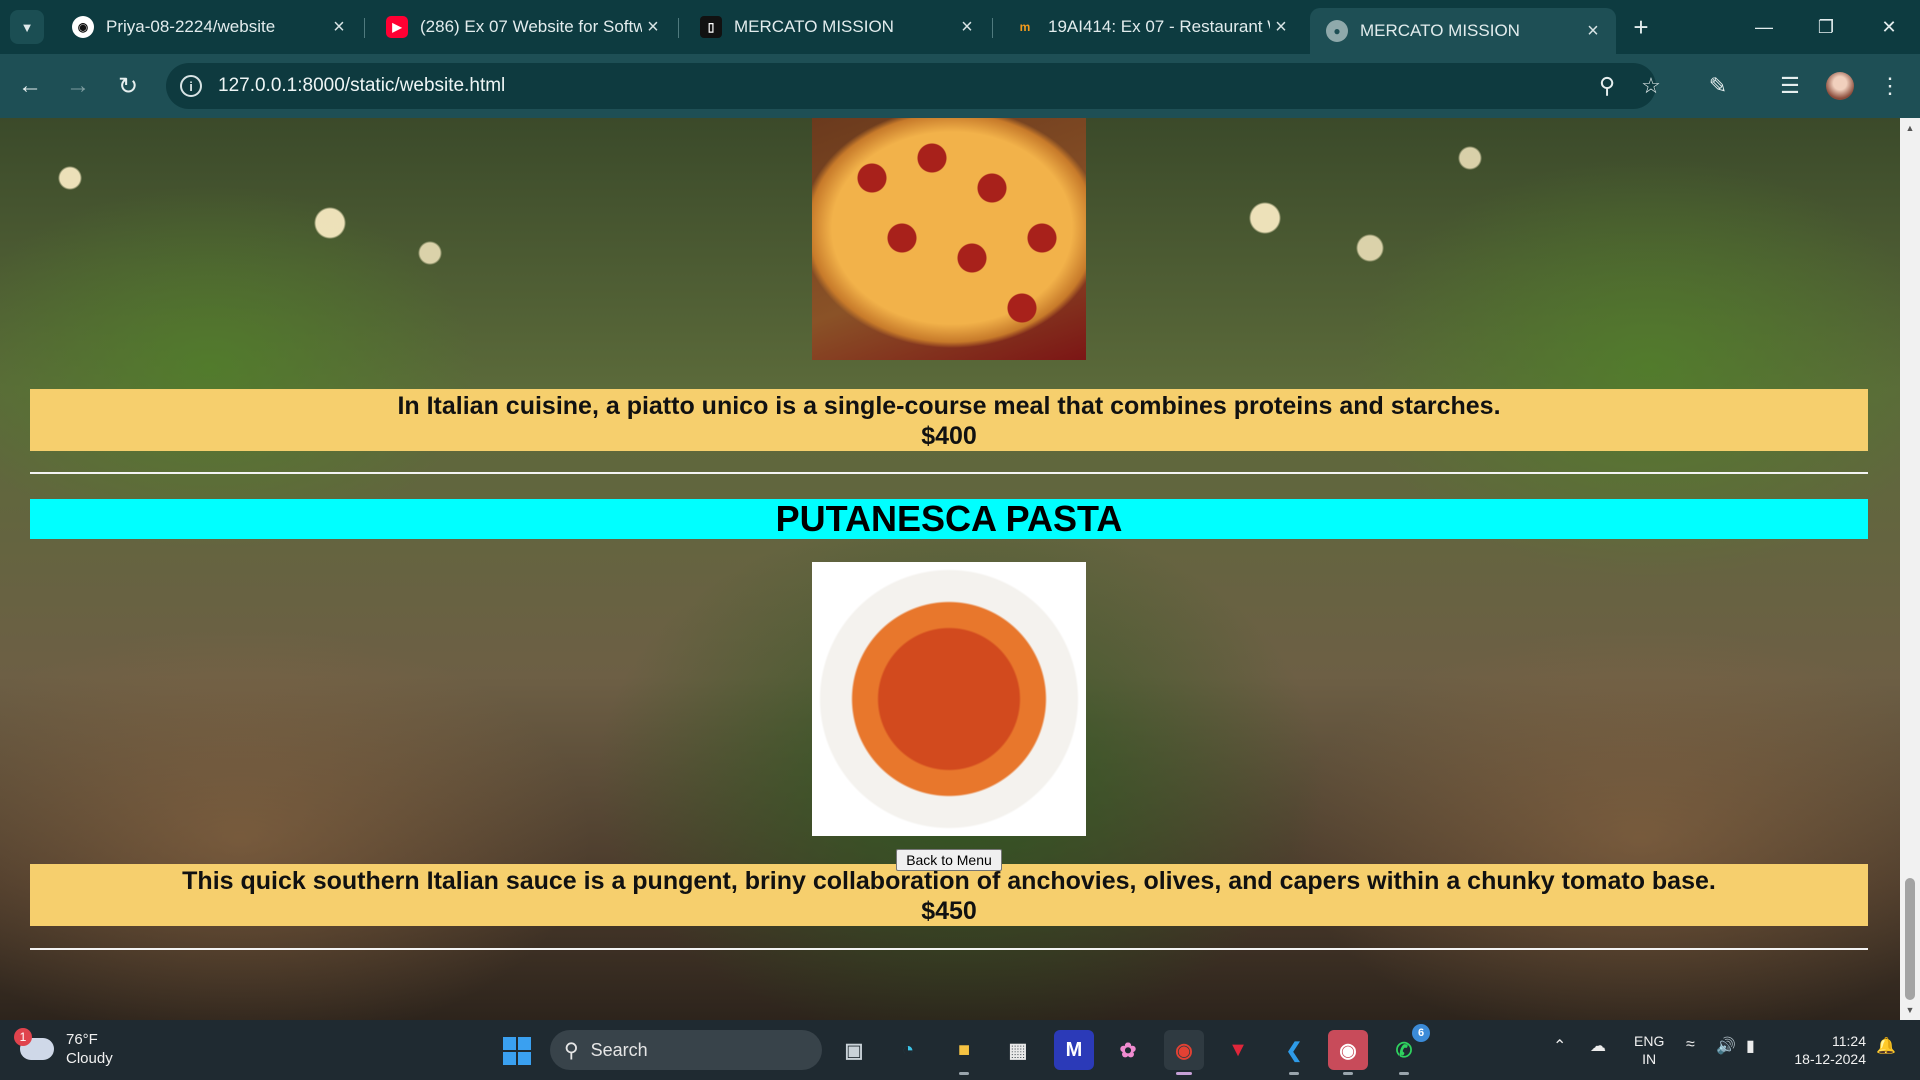  What do you see at coordinates (1598, 1046) in the screenshot?
I see `onedrive-icon: ☁` at bounding box center [1598, 1046].